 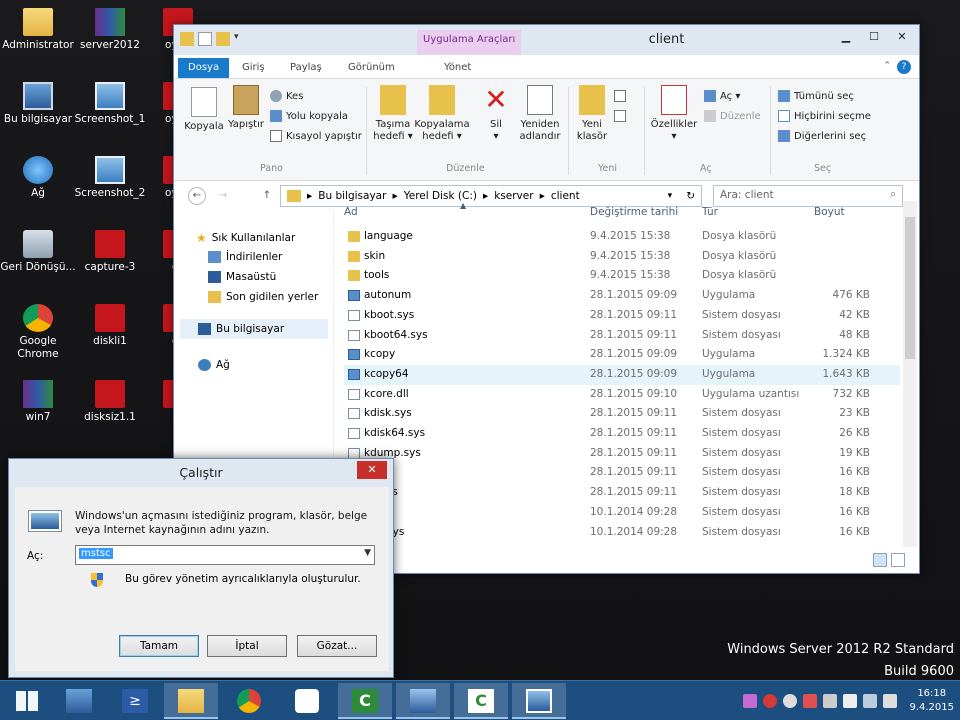 What do you see at coordinates (634, 212) in the screenshot?
I see `col-date: Değiştirme tarihi` at bounding box center [634, 212].